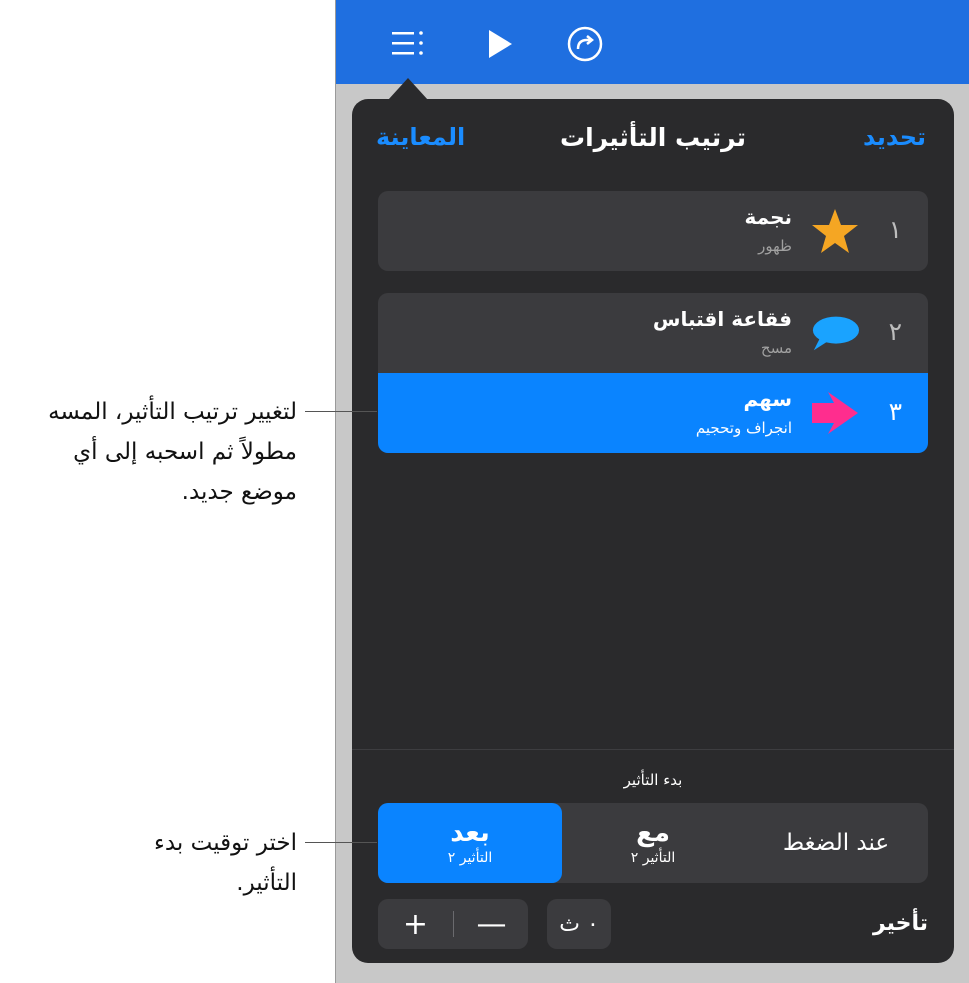 This screenshot has width=969, height=983. Describe the element at coordinates (653, 333) in the screenshot. I see `effect-row: ٢ فقاعة اقتباس مسح` at that location.